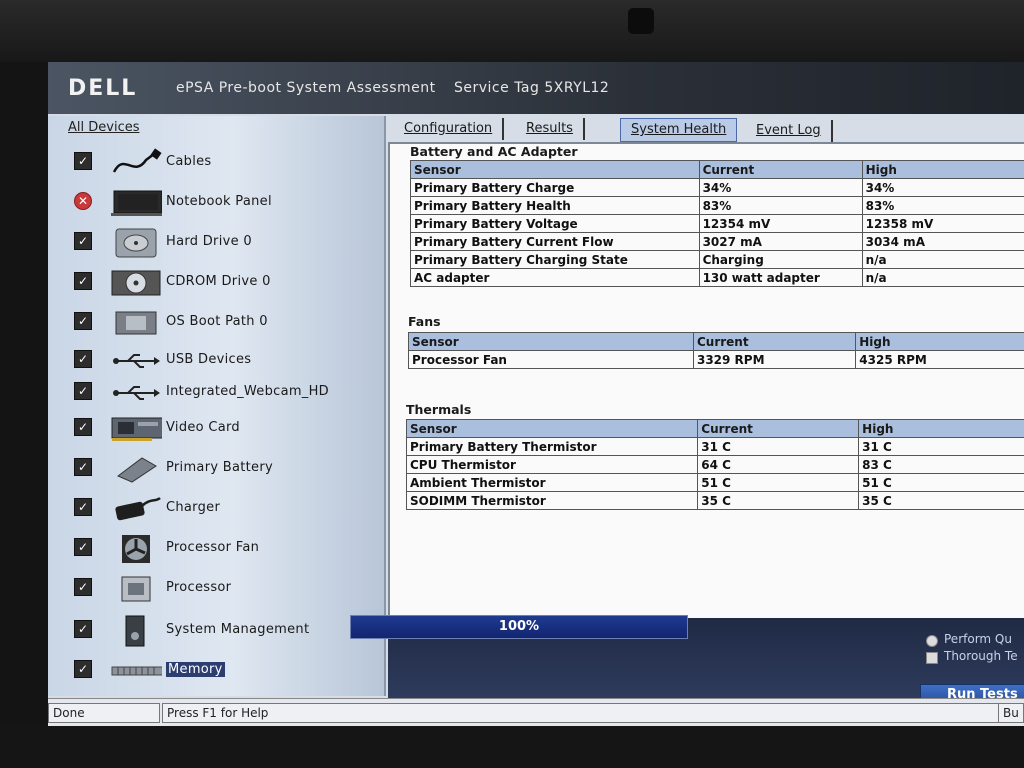  I want to click on processor-icon, so click(136, 589).